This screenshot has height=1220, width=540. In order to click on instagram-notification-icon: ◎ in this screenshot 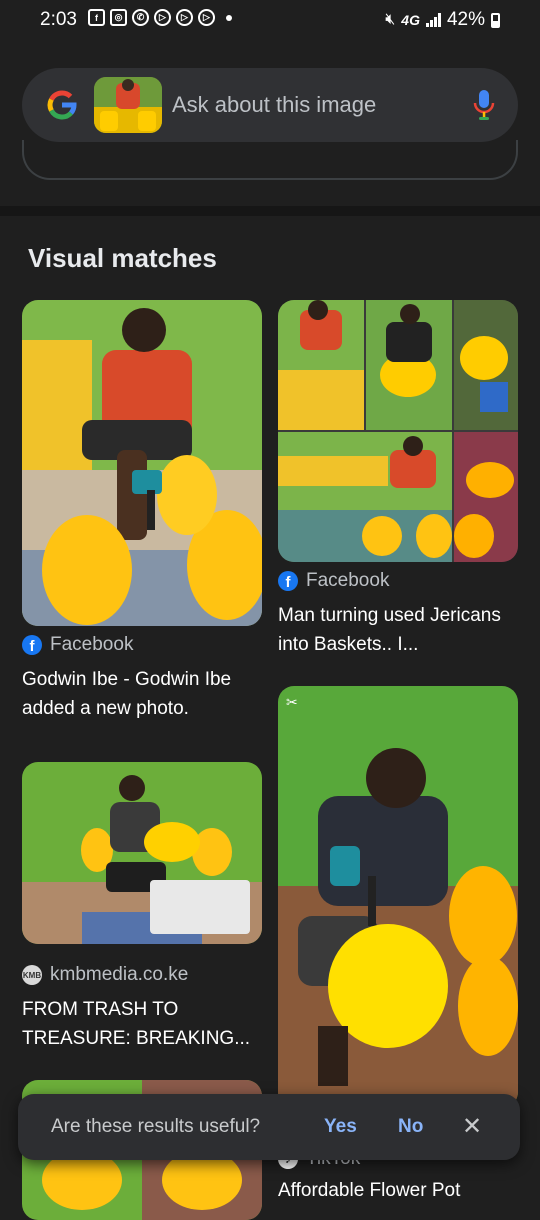, I will do `click(118, 17)`.